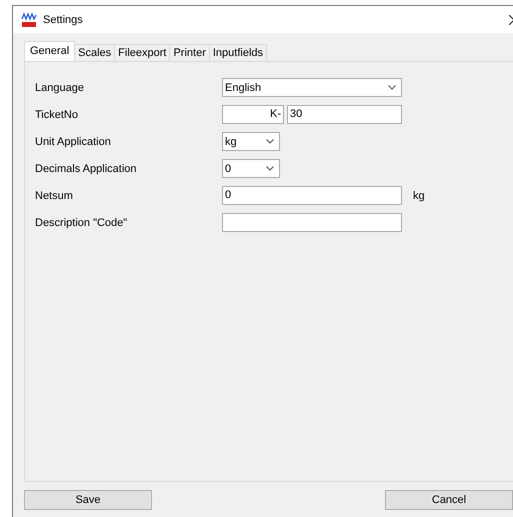  Describe the element at coordinates (238, 52) in the screenshot. I see `tab: Inputfields` at that location.